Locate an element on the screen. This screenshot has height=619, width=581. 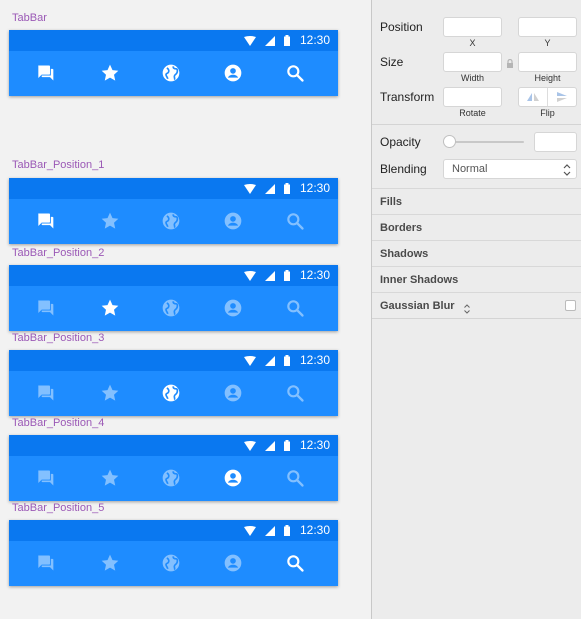
section-inner-shadows: Inner Shadows is located at coordinates (476, 279).